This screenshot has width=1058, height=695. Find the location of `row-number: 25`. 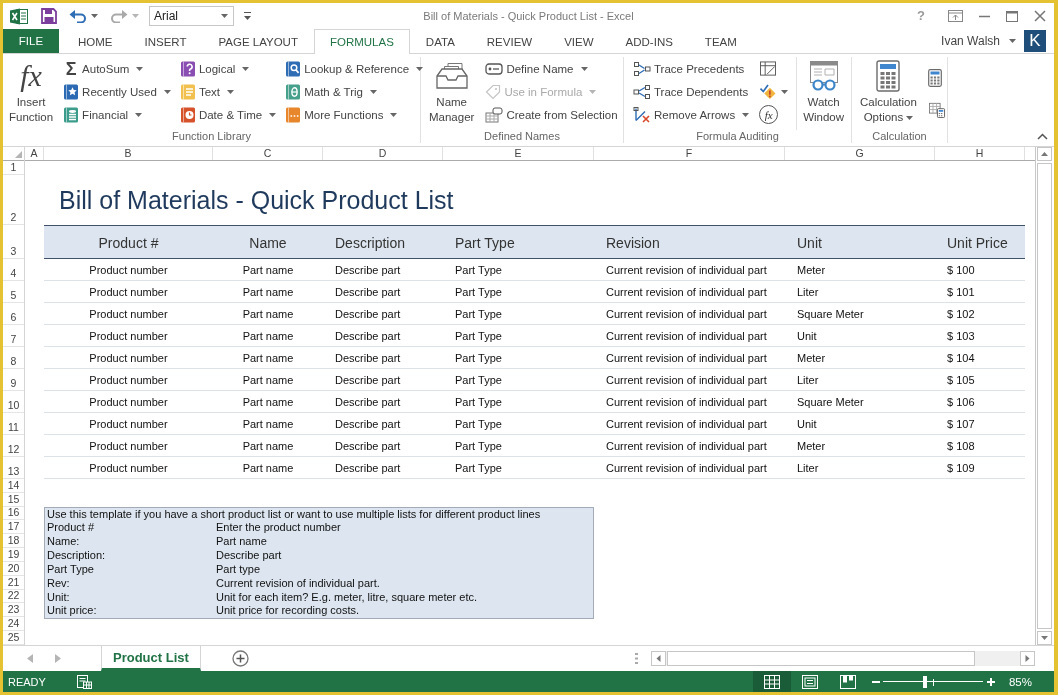

row-number: 25 is located at coordinates (13, 638).